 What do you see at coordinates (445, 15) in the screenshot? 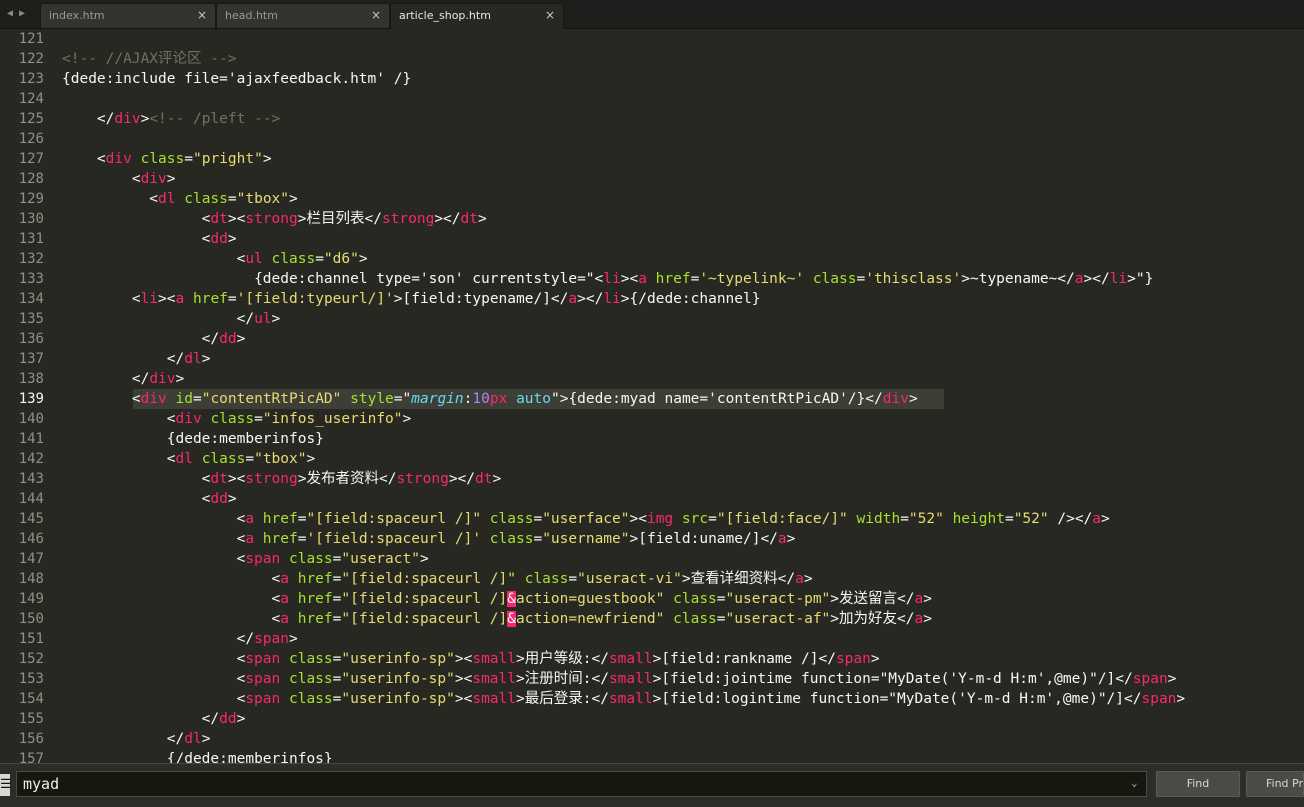
I see `tab-label: article_shop.htm` at bounding box center [445, 15].